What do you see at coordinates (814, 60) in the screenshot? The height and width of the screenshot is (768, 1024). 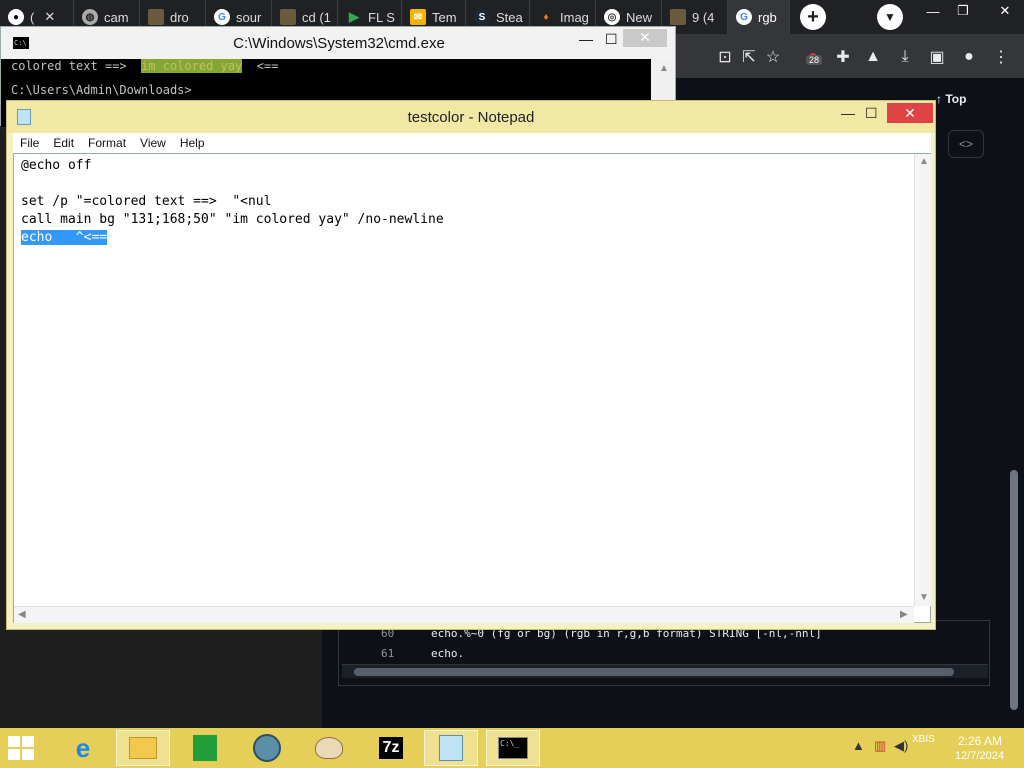 I see `extension-badge: 28` at bounding box center [814, 60].